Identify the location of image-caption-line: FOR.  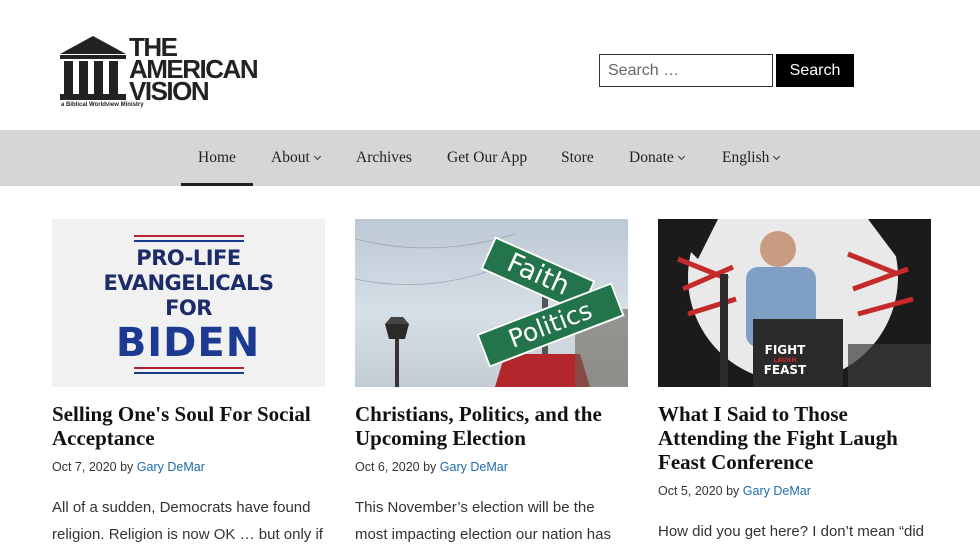
(188, 308).